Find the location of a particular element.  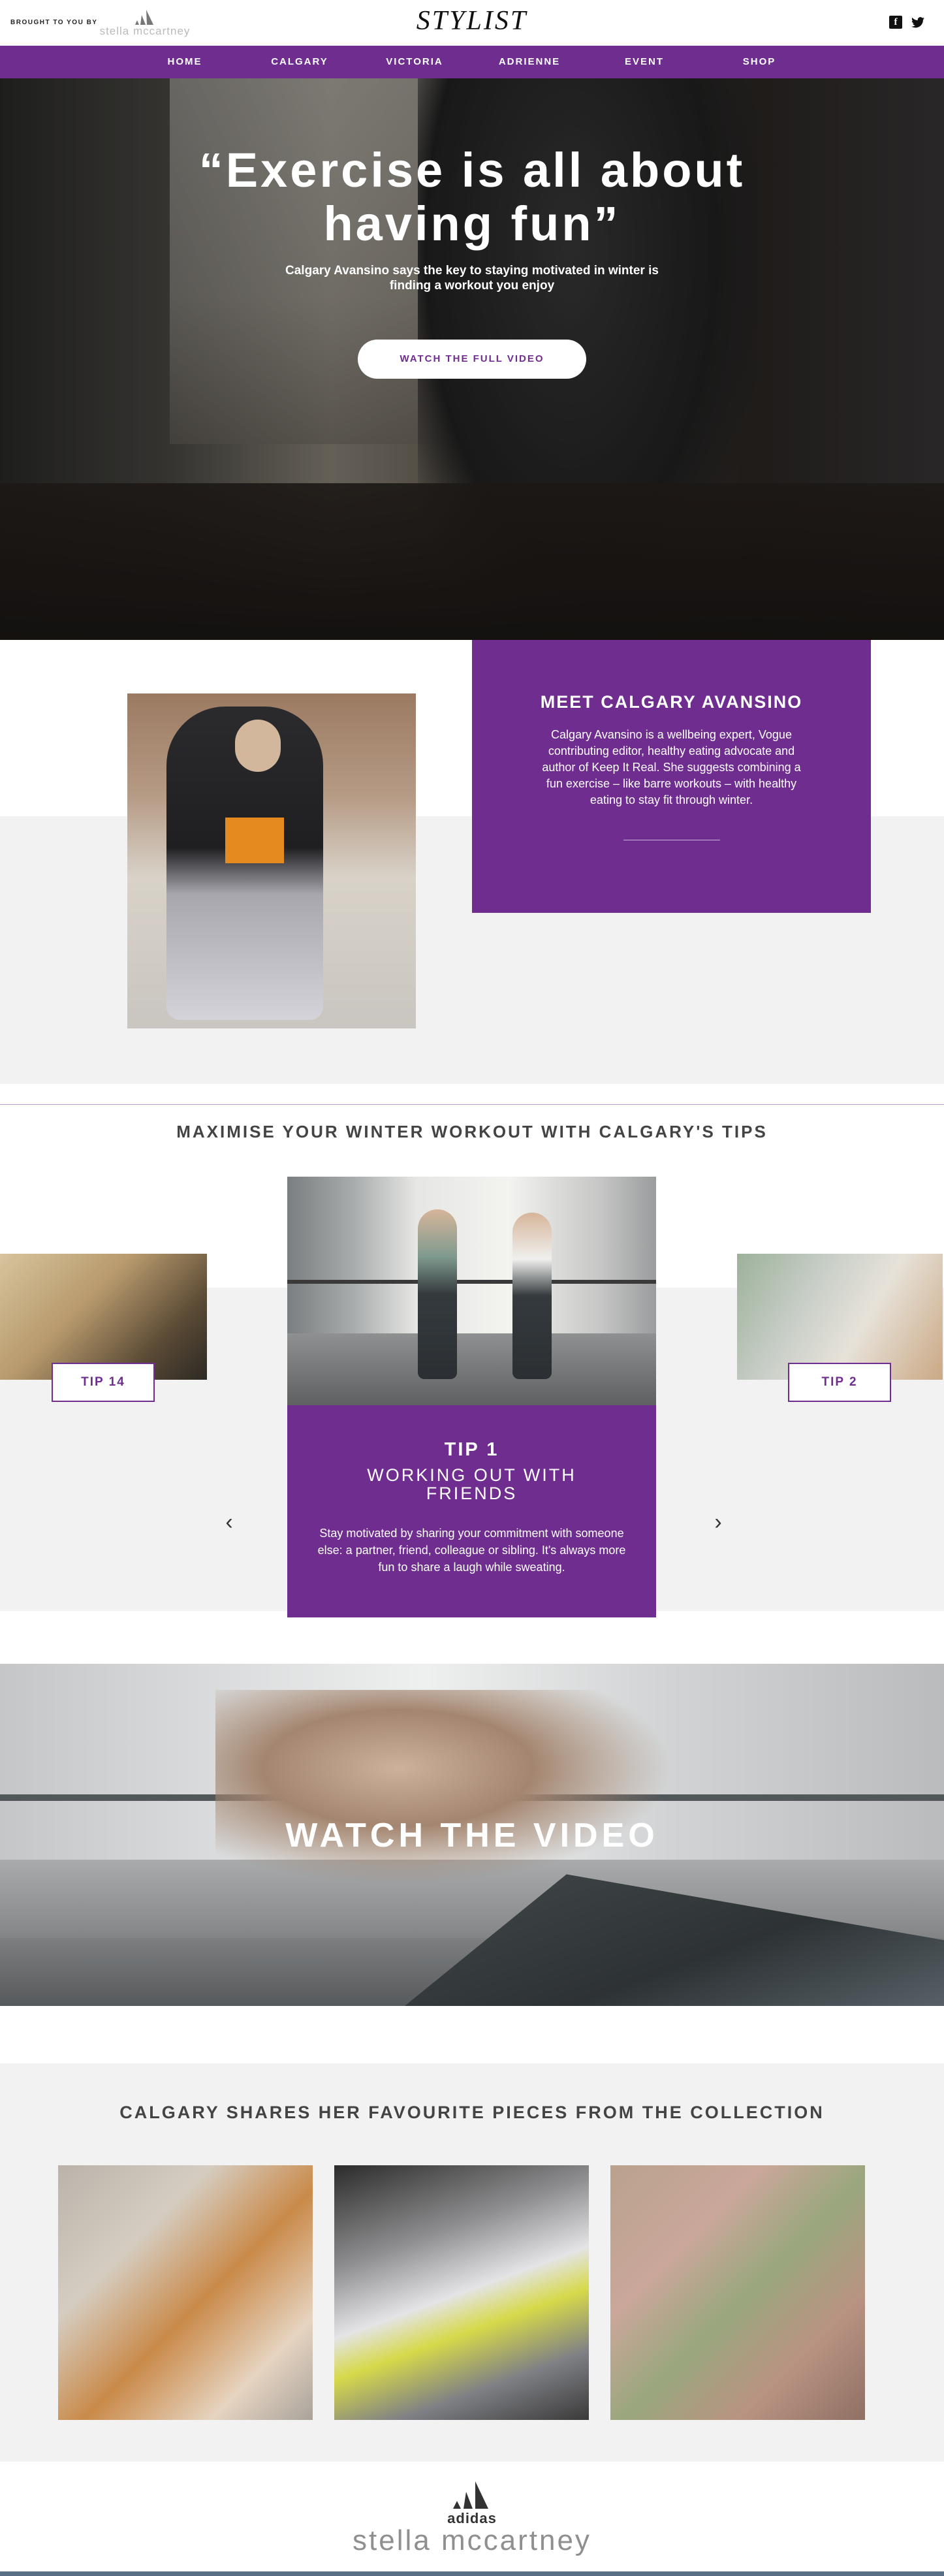

collection-item-trainers is located at coordinates (461, 2292).